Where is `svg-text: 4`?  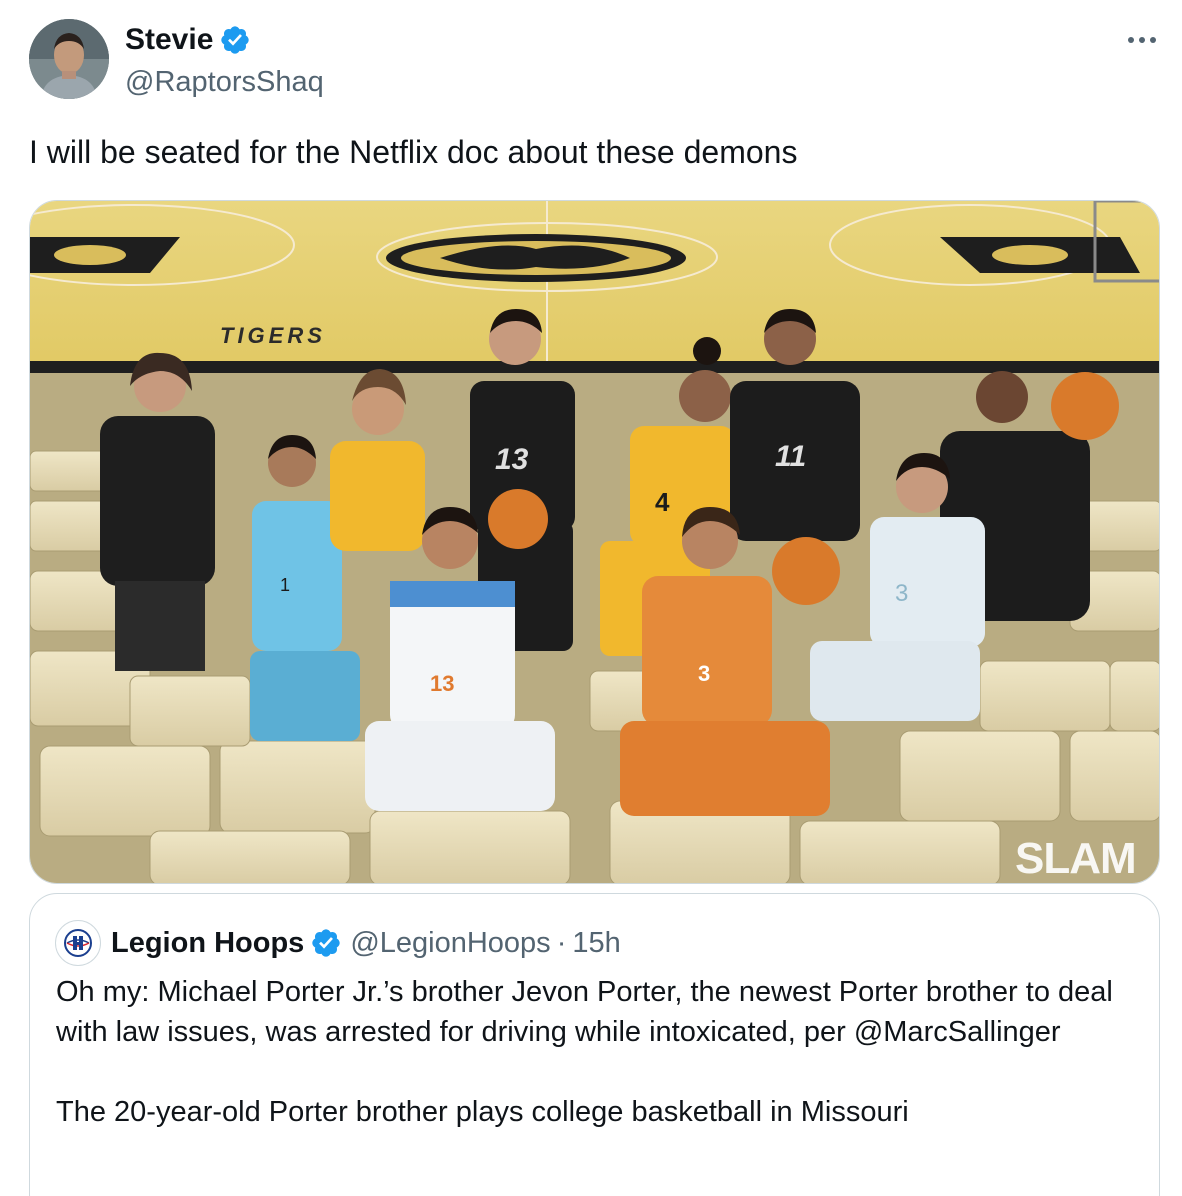
svg-text: 4 is located at coordinates (662, 502).